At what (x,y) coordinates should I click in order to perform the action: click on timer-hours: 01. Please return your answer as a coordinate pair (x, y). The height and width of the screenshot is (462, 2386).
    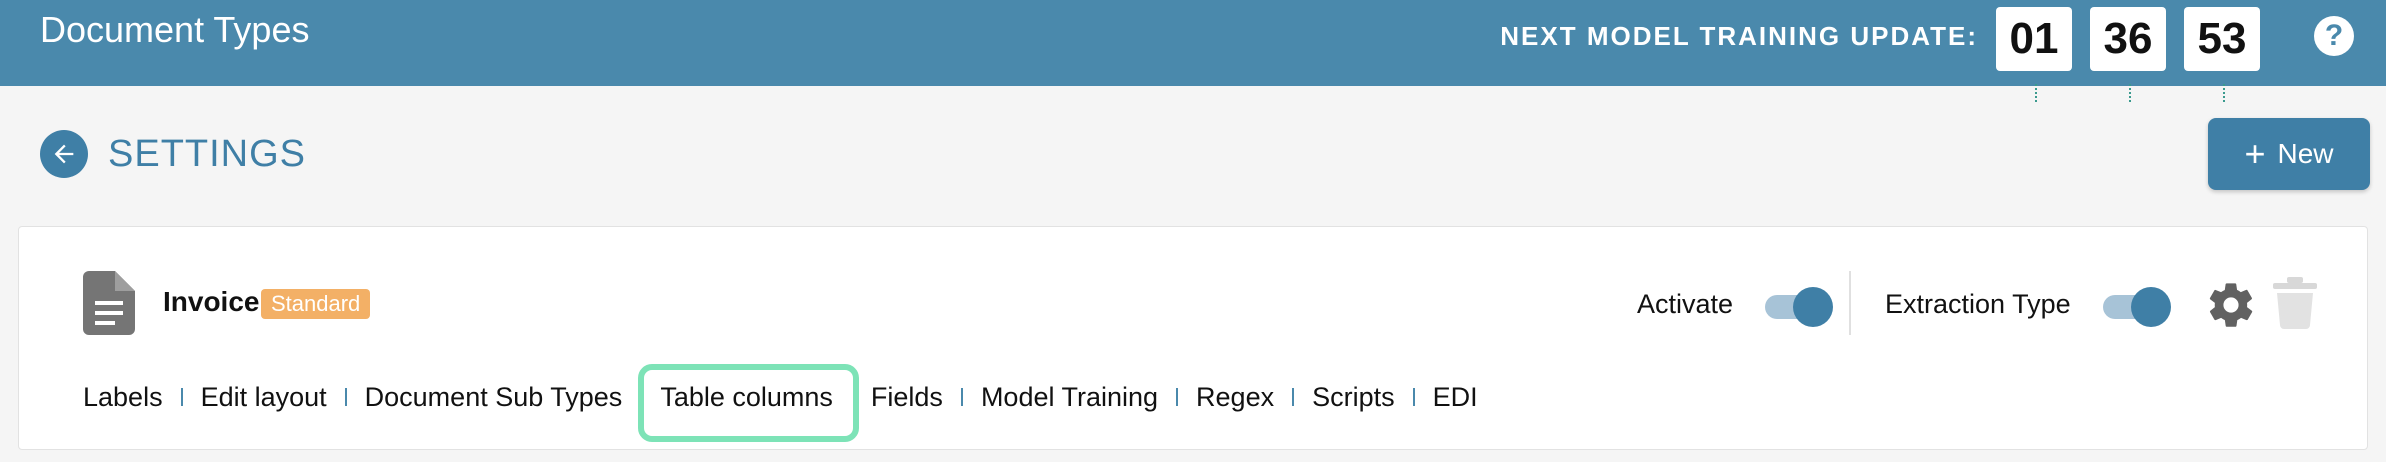
    Looking at the image, I should click on (2034, 39).